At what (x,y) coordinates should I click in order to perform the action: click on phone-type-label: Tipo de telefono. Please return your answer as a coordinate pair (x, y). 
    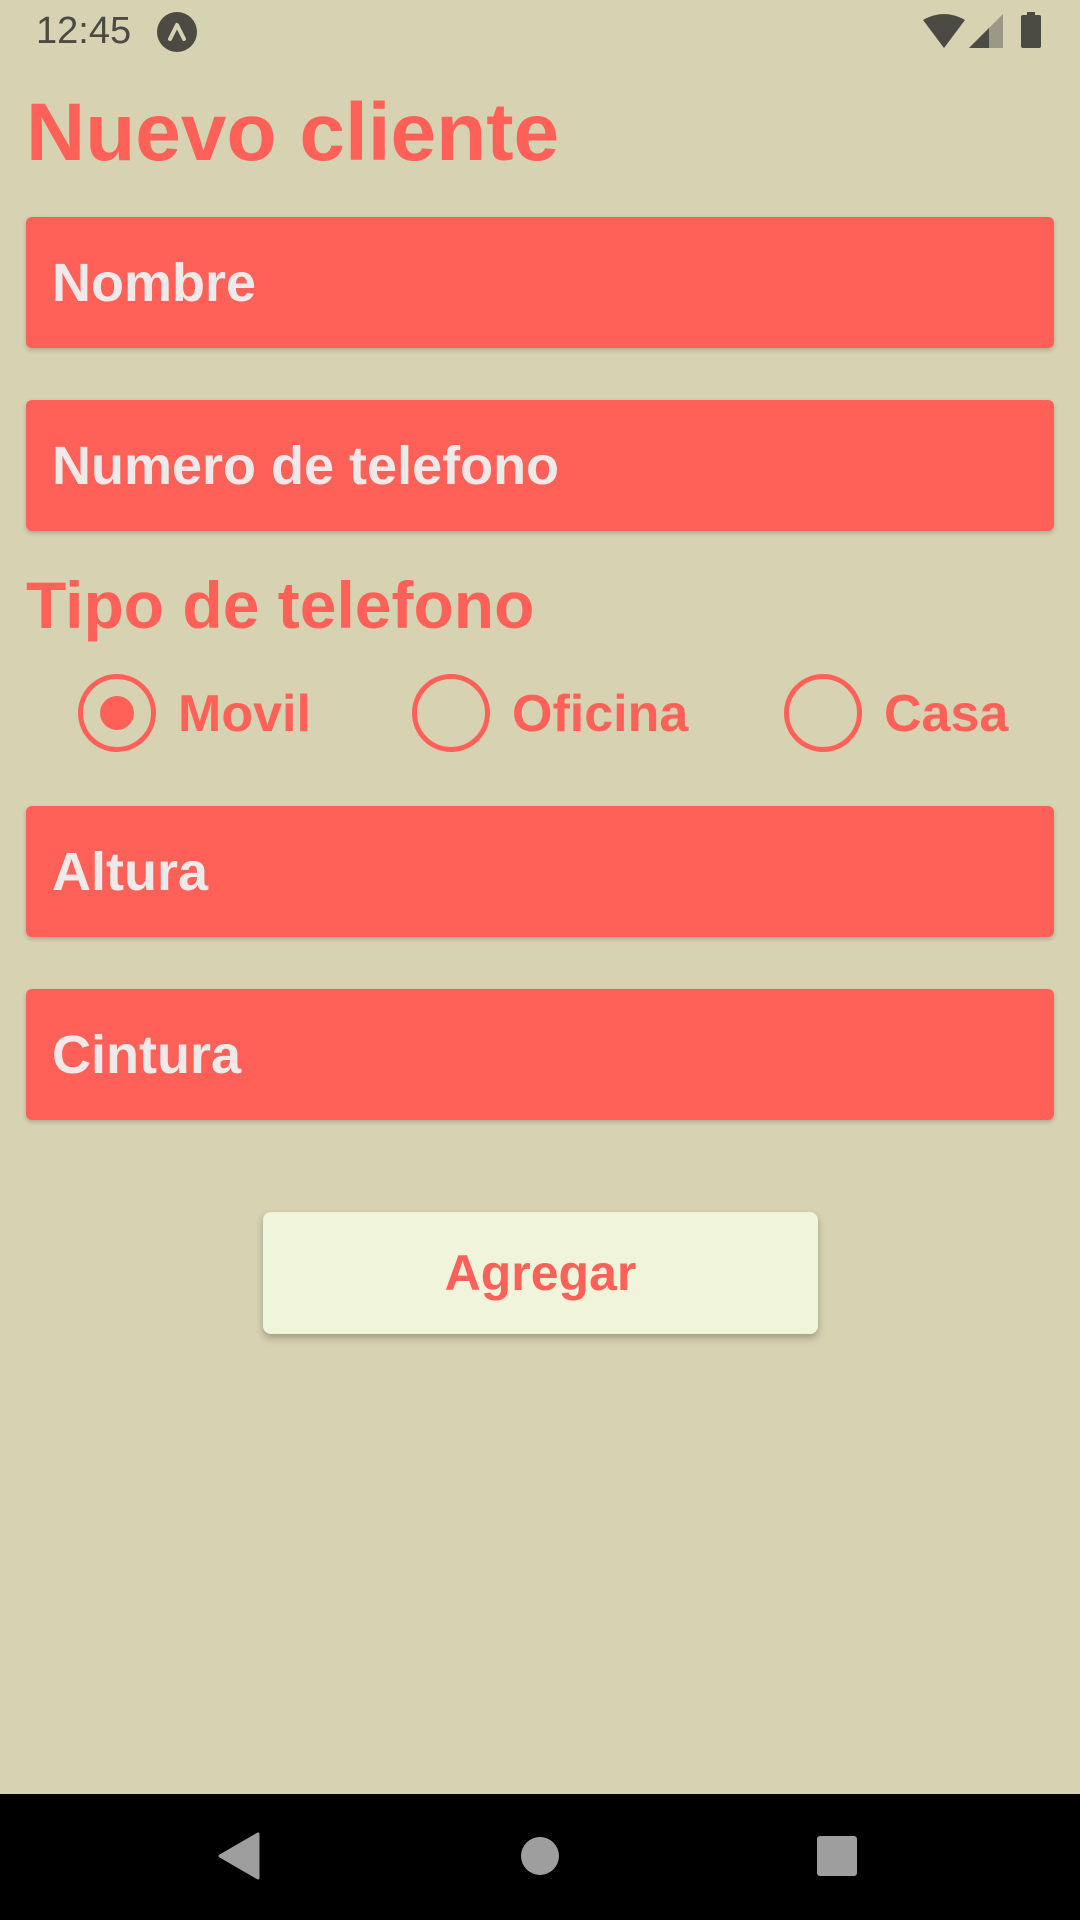
    Looking at the image, I should click on (280, 605).